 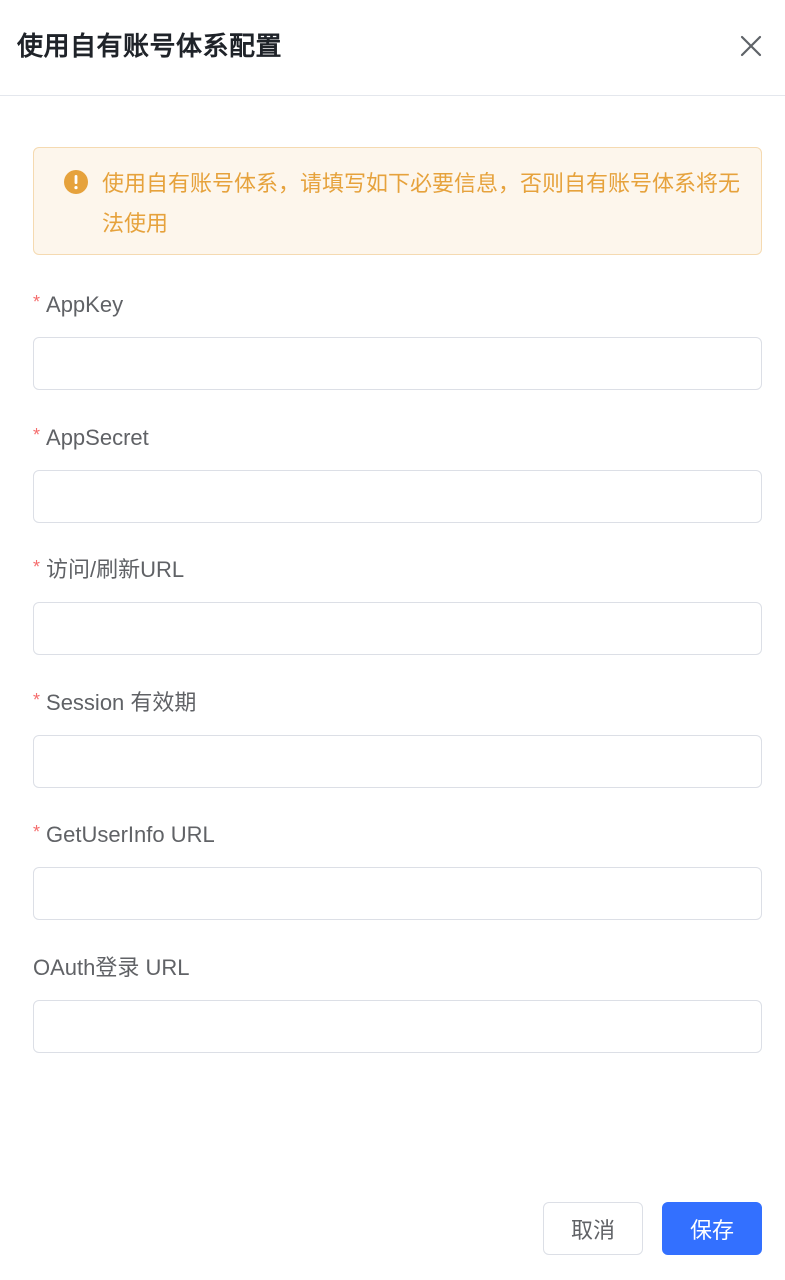 I want to click on appsecret-input, so click(x=397, y=496).